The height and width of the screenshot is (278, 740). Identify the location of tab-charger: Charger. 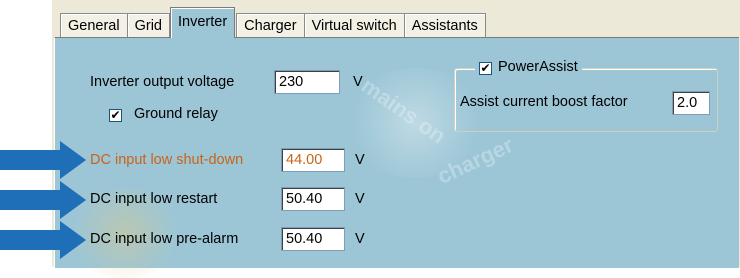
(270, 25).